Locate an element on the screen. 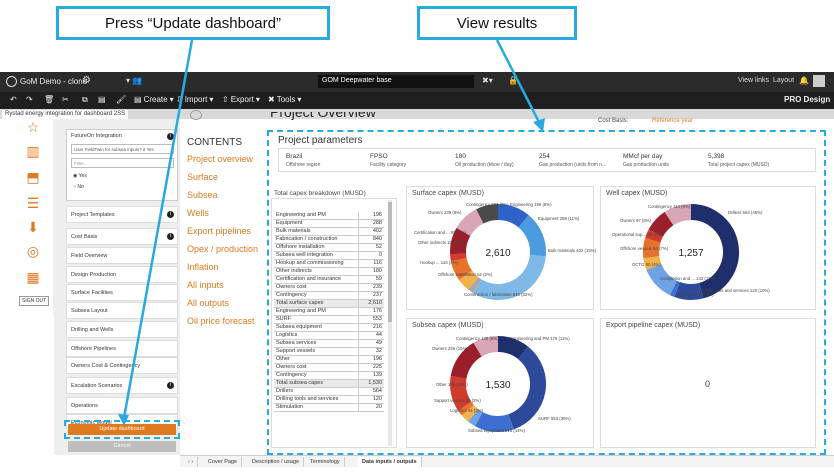  slice-label: Support vessels 32 (2%) is located at coordinates (457, 400).